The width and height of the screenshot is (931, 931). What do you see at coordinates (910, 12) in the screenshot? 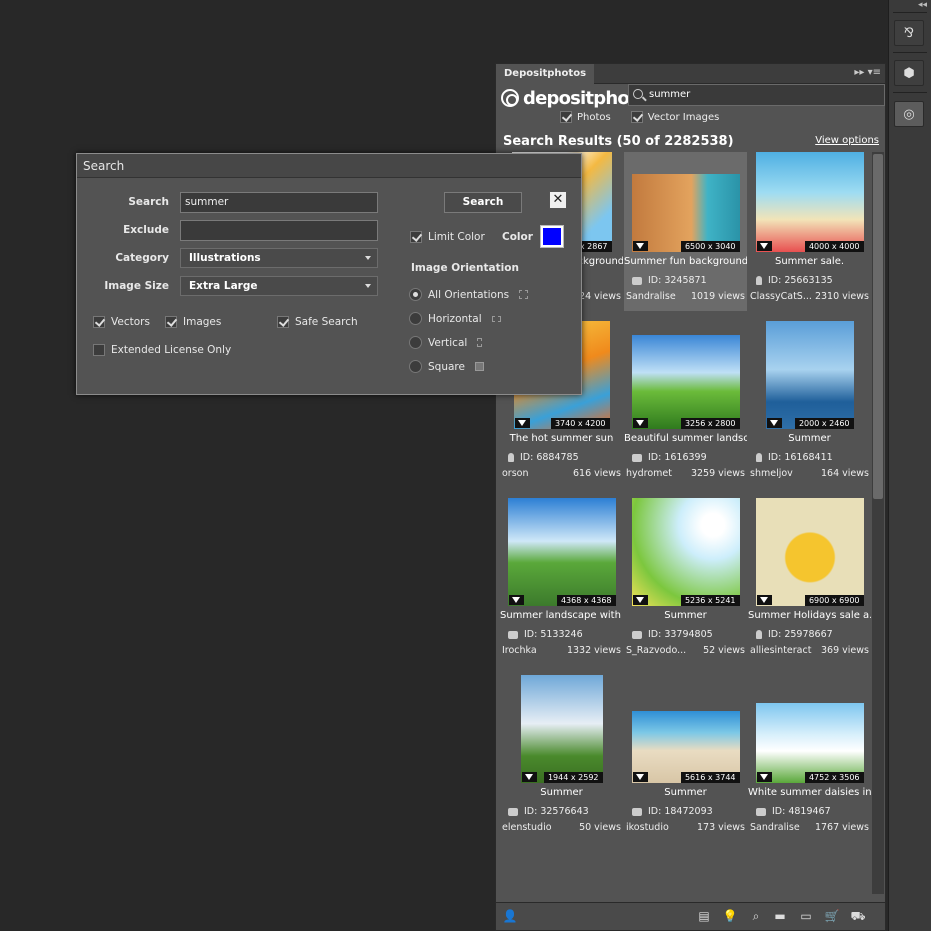
I see `strip-divider` at bounding box center [910, 12].